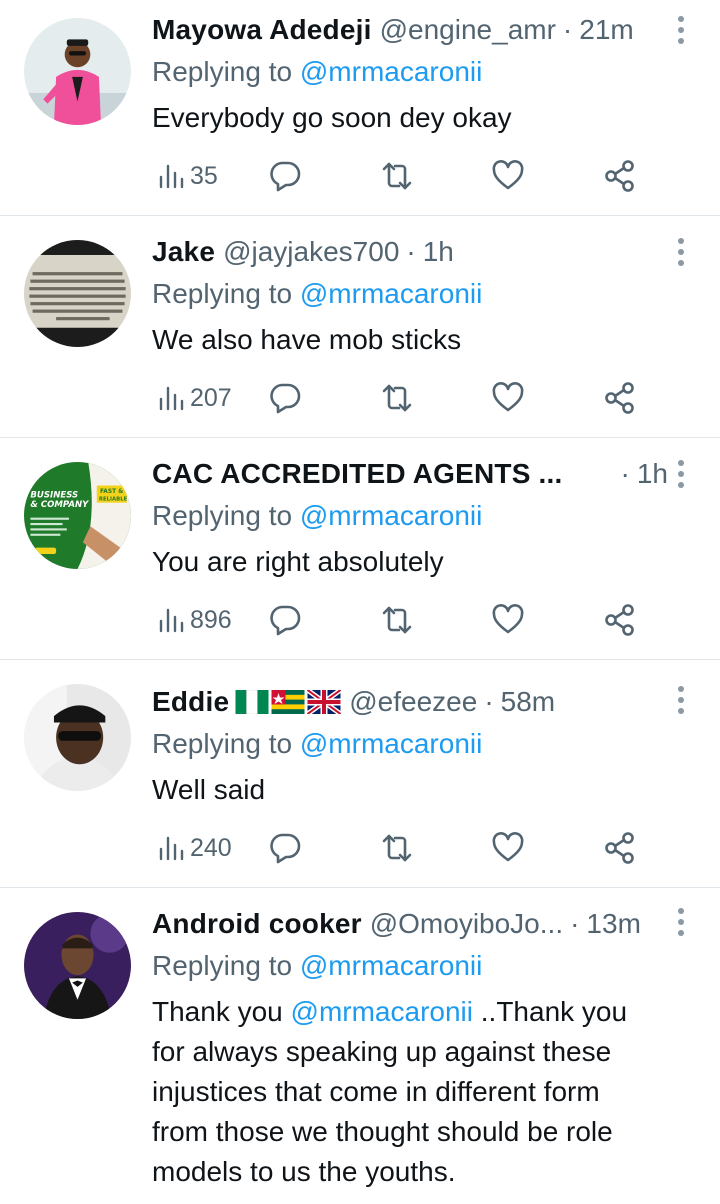 This screenshot has height=1204, width=720. I want to click on togo-flag-icon, so click(288, 702).